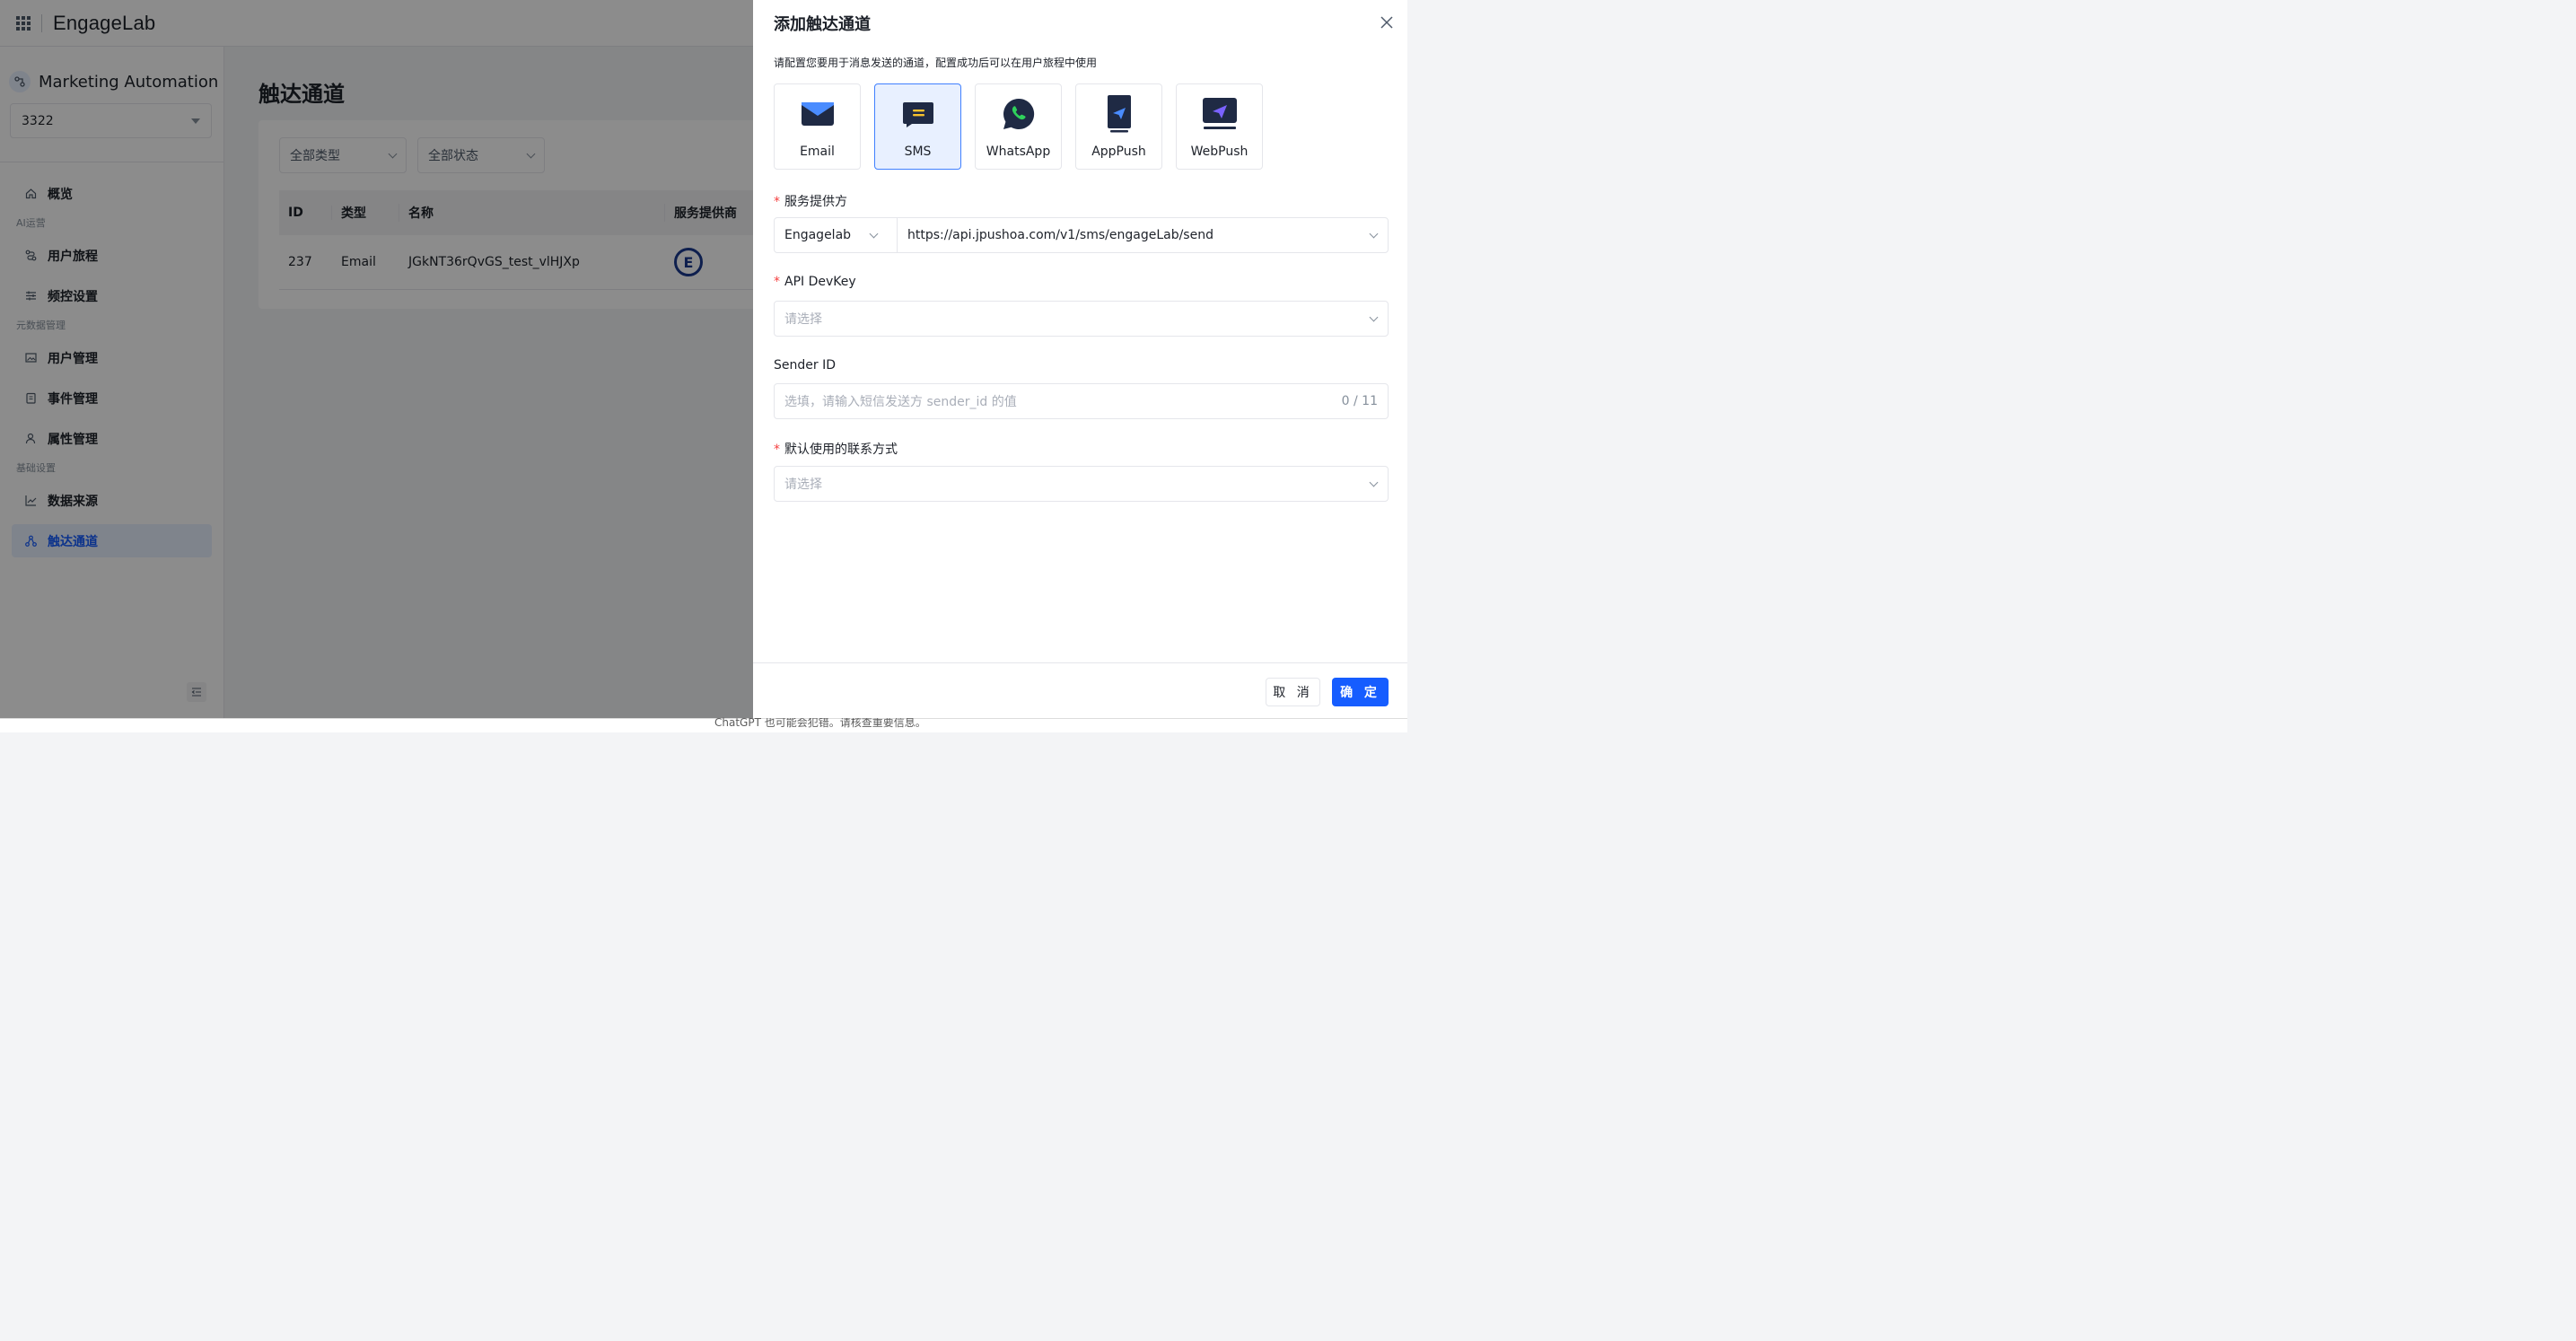 The image size is (2576, 1341). What do you see at coordinates (1019, 152) in the screenshot?
I see `channel-tile-label: WhatsApp` at bounding box center [1019, 152].